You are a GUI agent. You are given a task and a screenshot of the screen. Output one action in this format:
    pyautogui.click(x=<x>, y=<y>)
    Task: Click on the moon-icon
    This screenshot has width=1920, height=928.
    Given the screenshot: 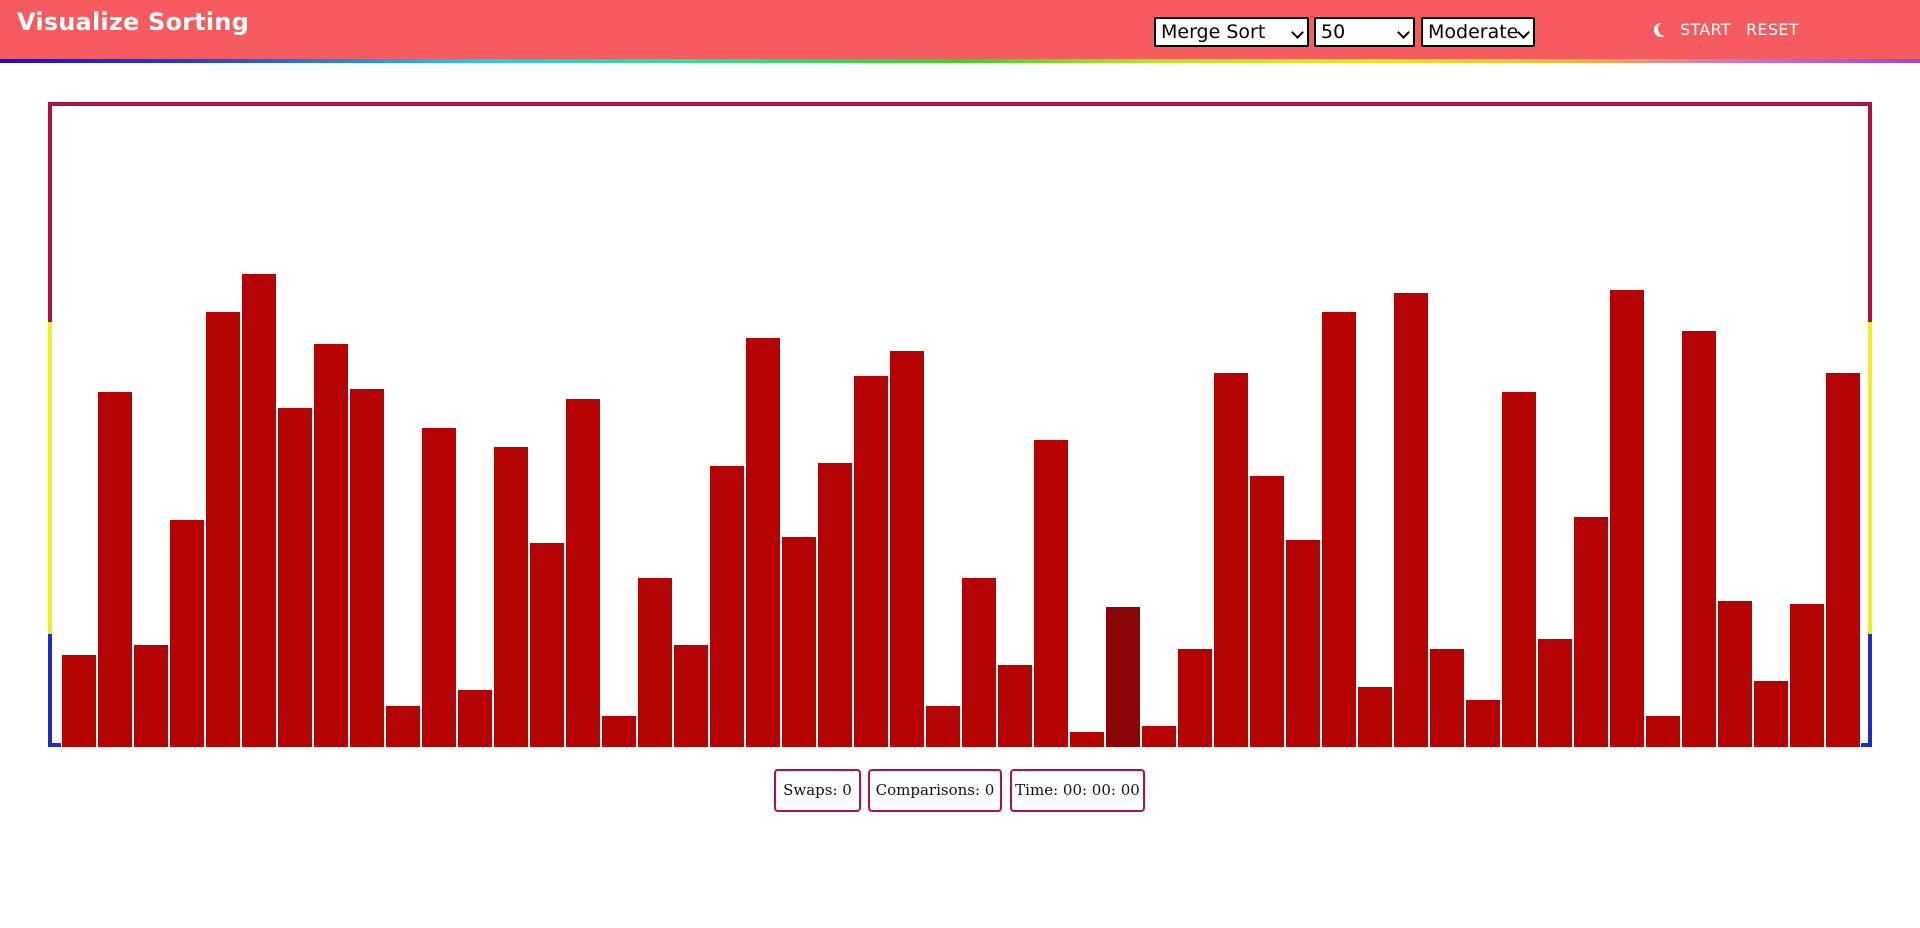 What is the action you would take?
    pyautogui.click(x=1661, y=30)
    